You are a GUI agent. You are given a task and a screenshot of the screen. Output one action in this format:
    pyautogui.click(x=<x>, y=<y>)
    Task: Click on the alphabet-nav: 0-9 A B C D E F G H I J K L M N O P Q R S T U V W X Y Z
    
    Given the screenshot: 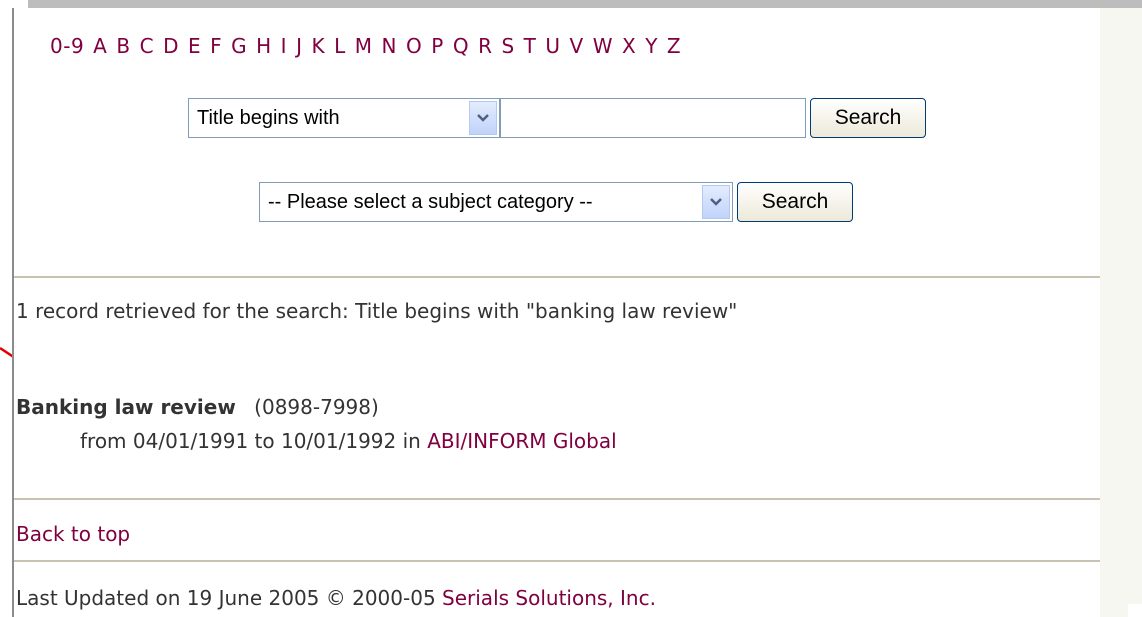 What is the action you would take?
    pyautogui.click(x=365, y=46)
    